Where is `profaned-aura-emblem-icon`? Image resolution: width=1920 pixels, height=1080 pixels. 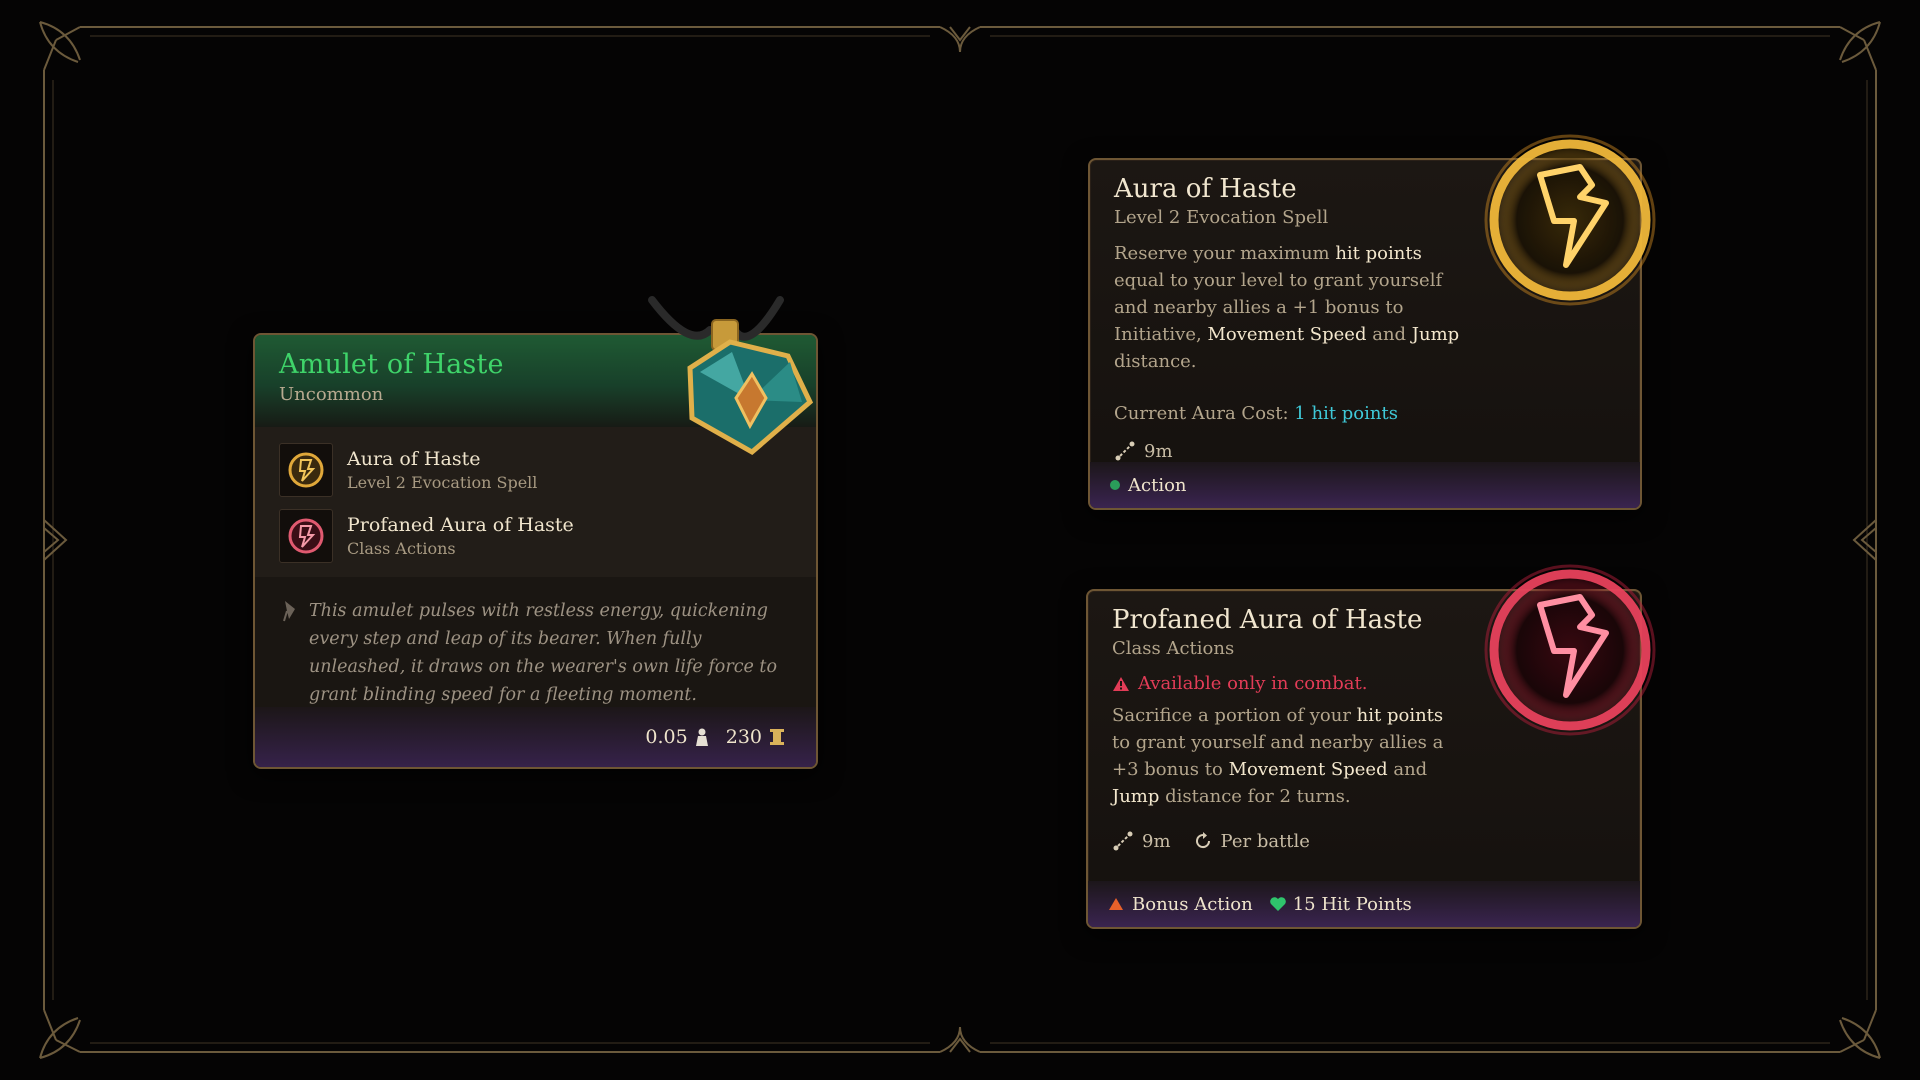
profaned-aura-emblem-icon is located at coordinates (1570, 650).